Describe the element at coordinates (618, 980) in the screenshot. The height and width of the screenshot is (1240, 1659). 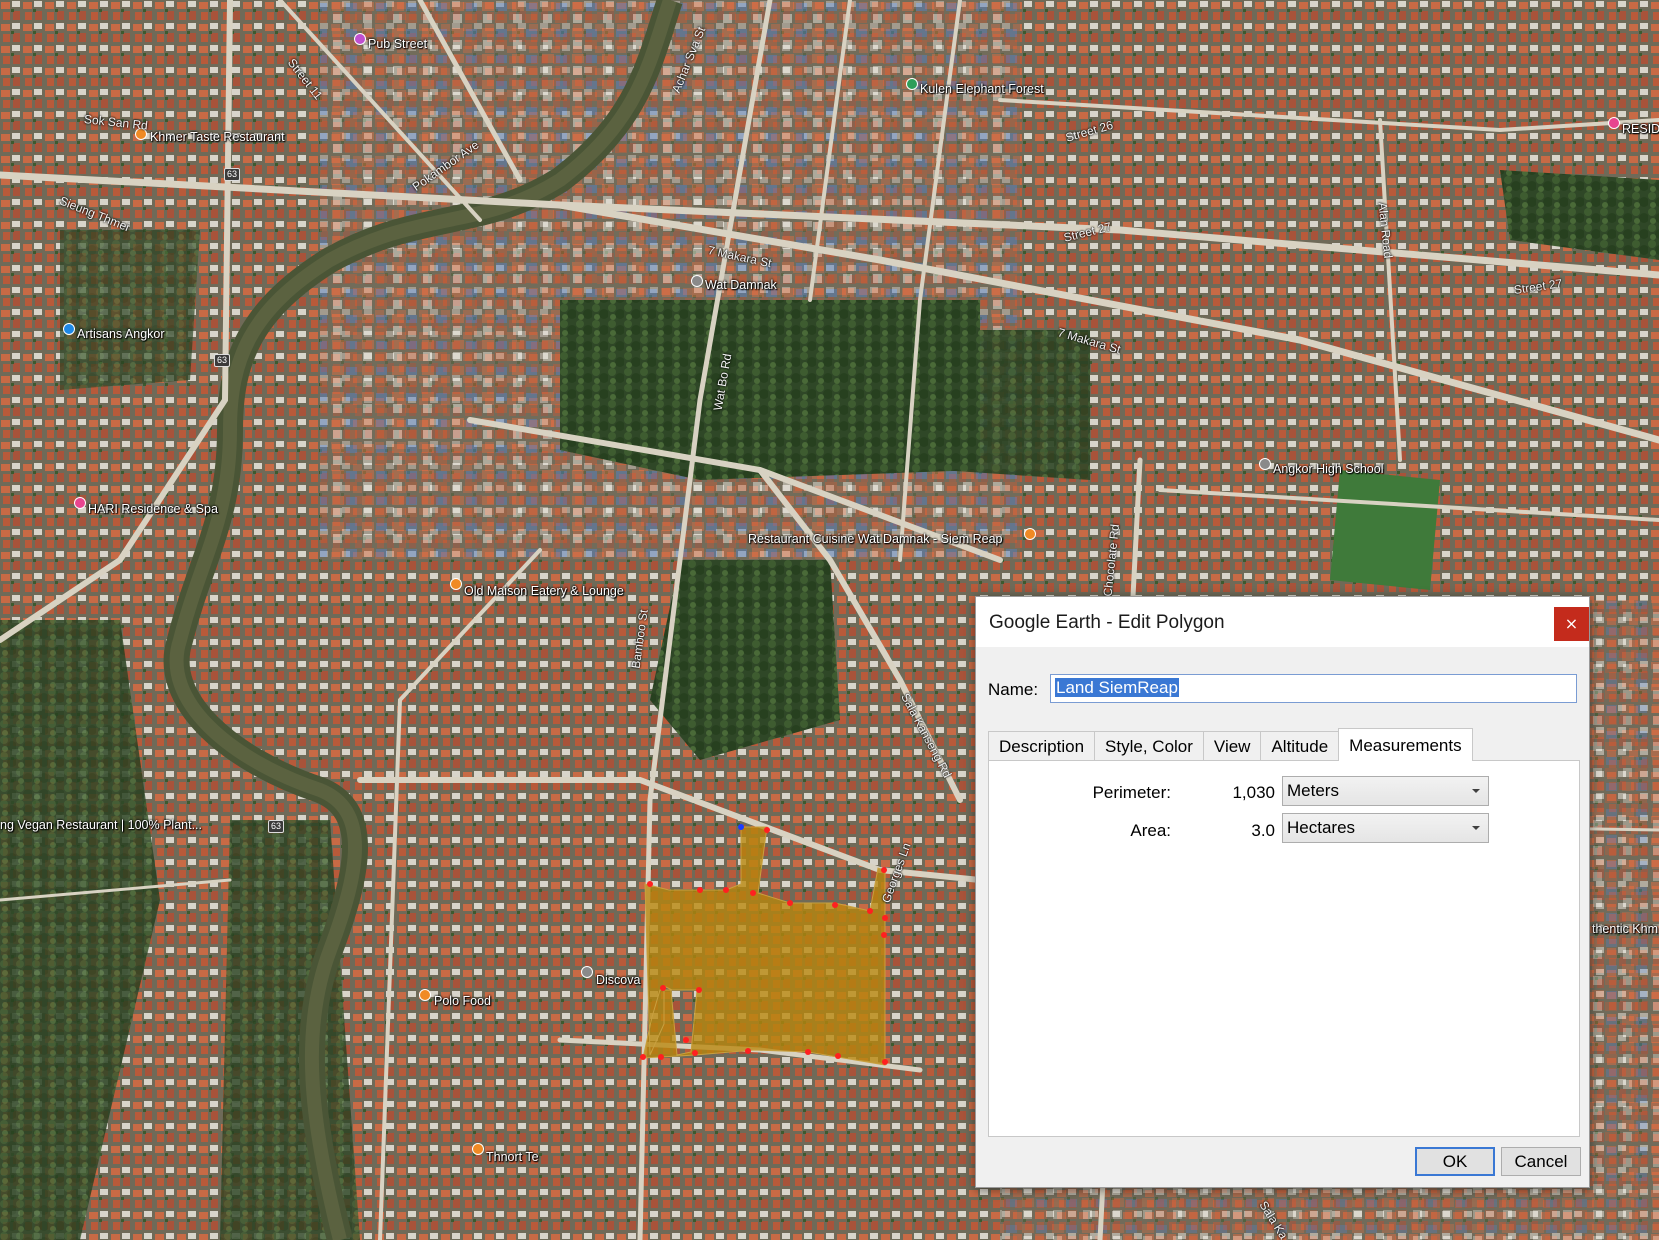
I see `place-label: Discova` at that location.